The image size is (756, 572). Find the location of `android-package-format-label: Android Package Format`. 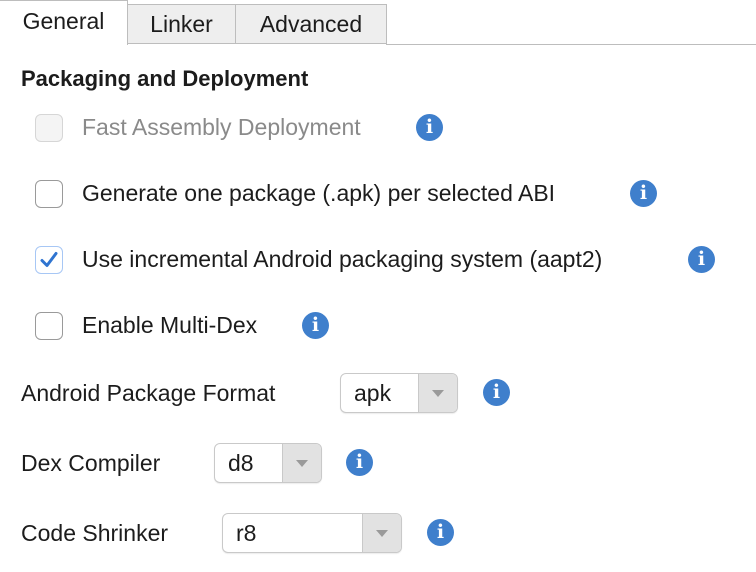

android-package-format-label: Android Package Format is located at coordinates (148, 393).